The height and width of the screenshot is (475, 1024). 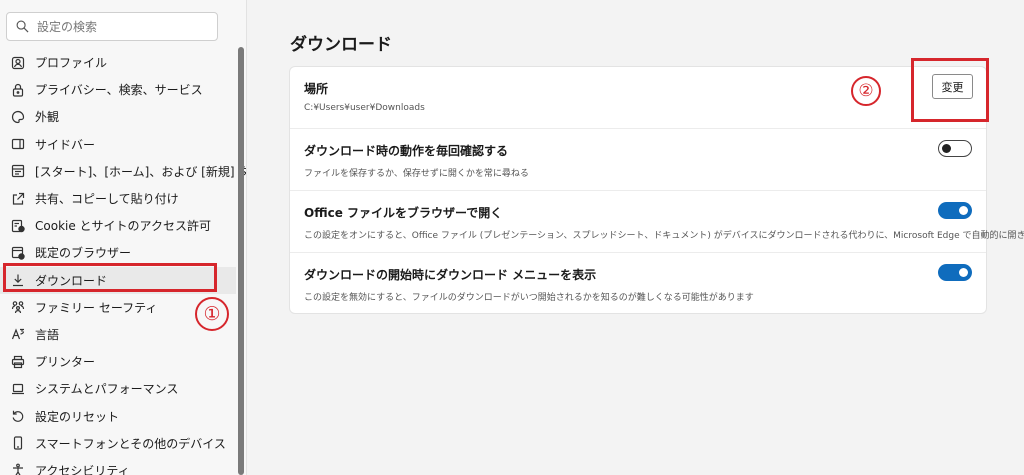 I want to click on sidebar-icon, so click(x=18, y=144).